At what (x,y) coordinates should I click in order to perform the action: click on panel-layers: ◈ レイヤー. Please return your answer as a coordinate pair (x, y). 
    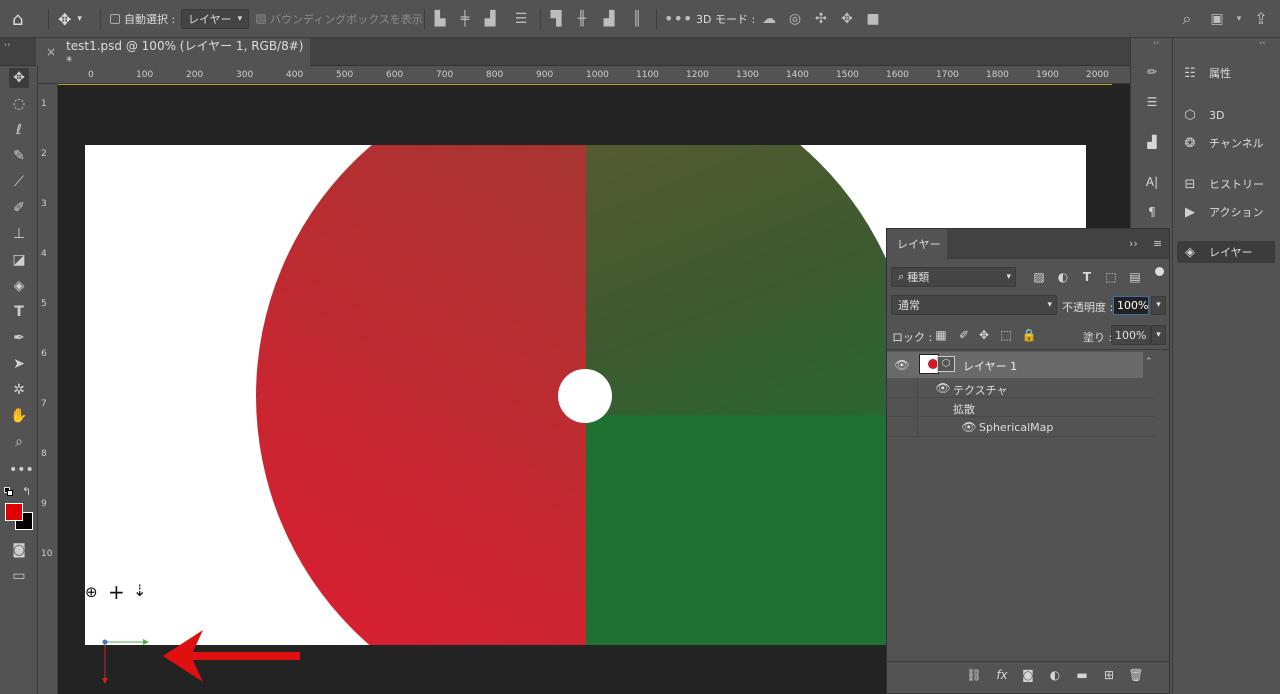
    Looking at the image, I should click on (1226, 252).